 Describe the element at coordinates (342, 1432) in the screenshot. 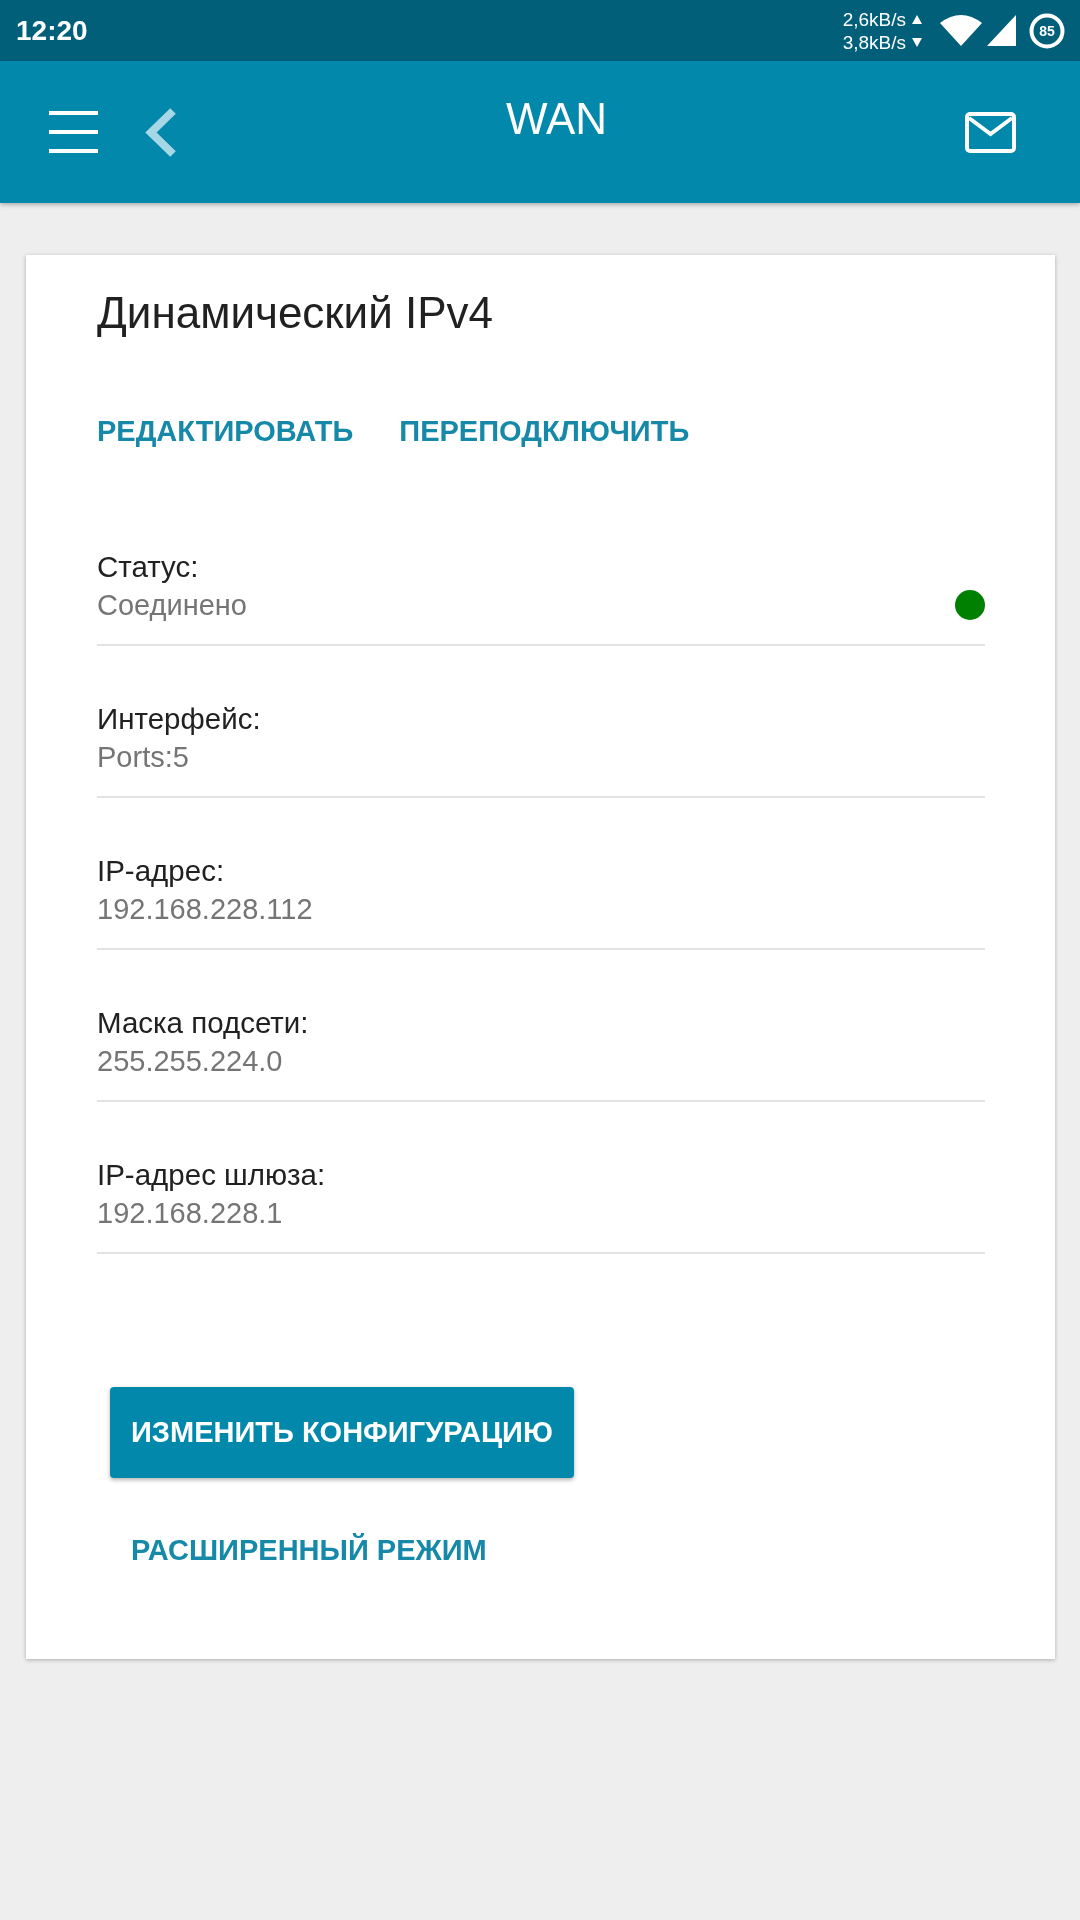

I see `change-configuration-button: ИЗМЕНИТЬ КОНФИГУРАЦИЮ` at that location.